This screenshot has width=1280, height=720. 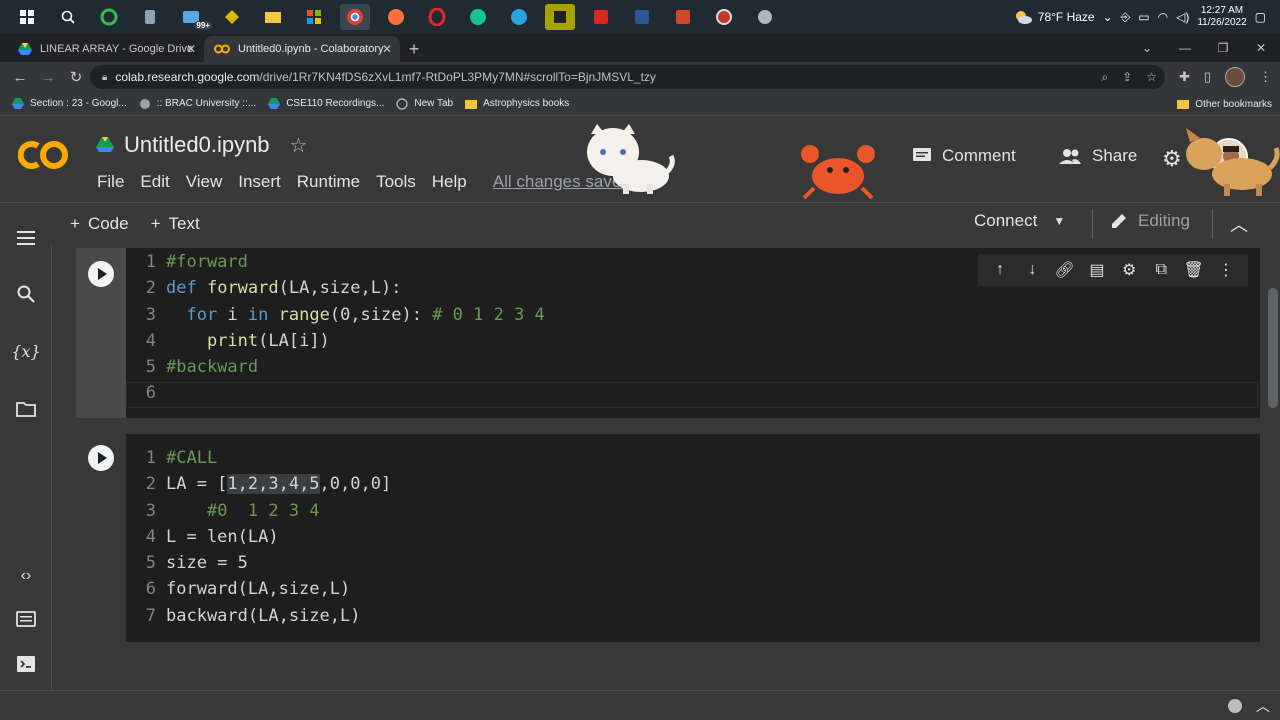 I want to click on scrollbar, so click(x=1273, y=467).